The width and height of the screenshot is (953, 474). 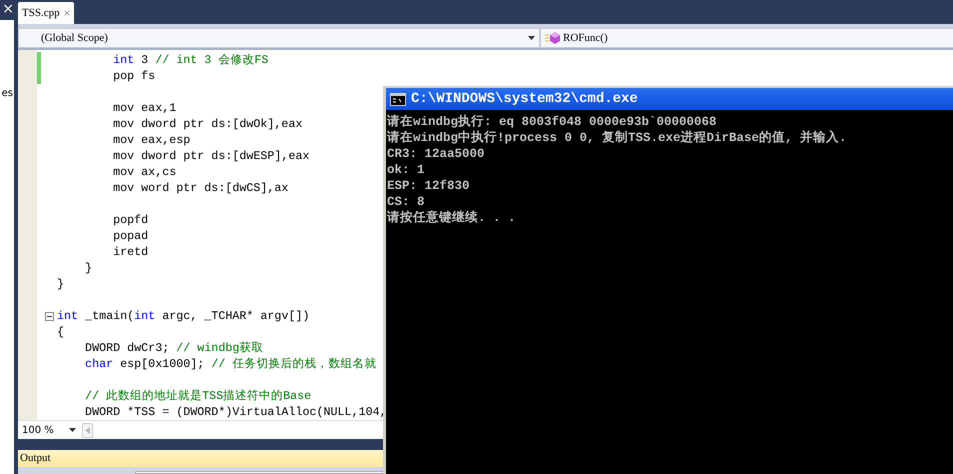 I want to click on code-line: char esp[0x1000]; // 任务切换后的栈，数组名就, so click(x=230, y=364).